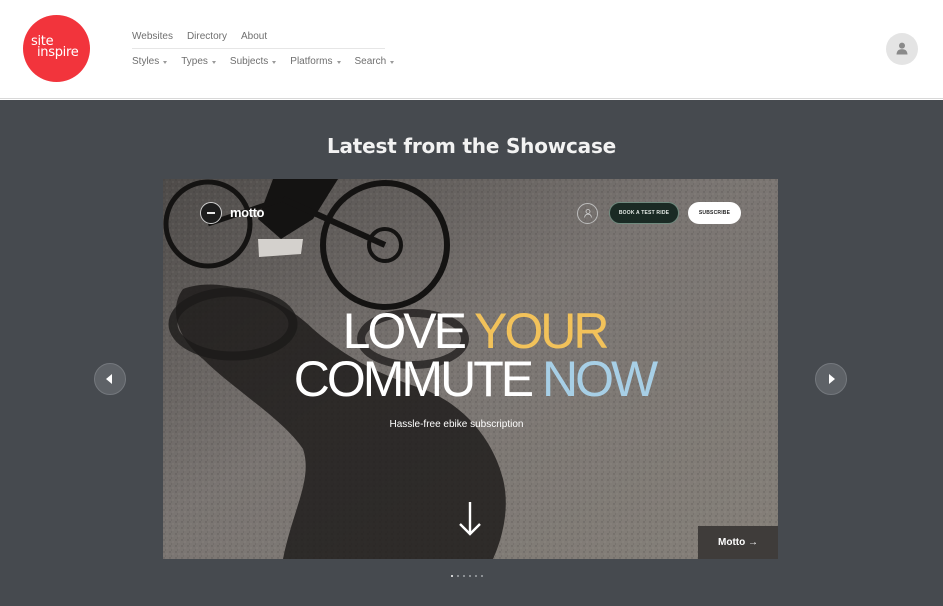 The width and height of the screenshot is (943, 606). Describe the element at coordinates (146, 61) in the screenshot. I see `styles-dropdown-label: Styles` at that location.